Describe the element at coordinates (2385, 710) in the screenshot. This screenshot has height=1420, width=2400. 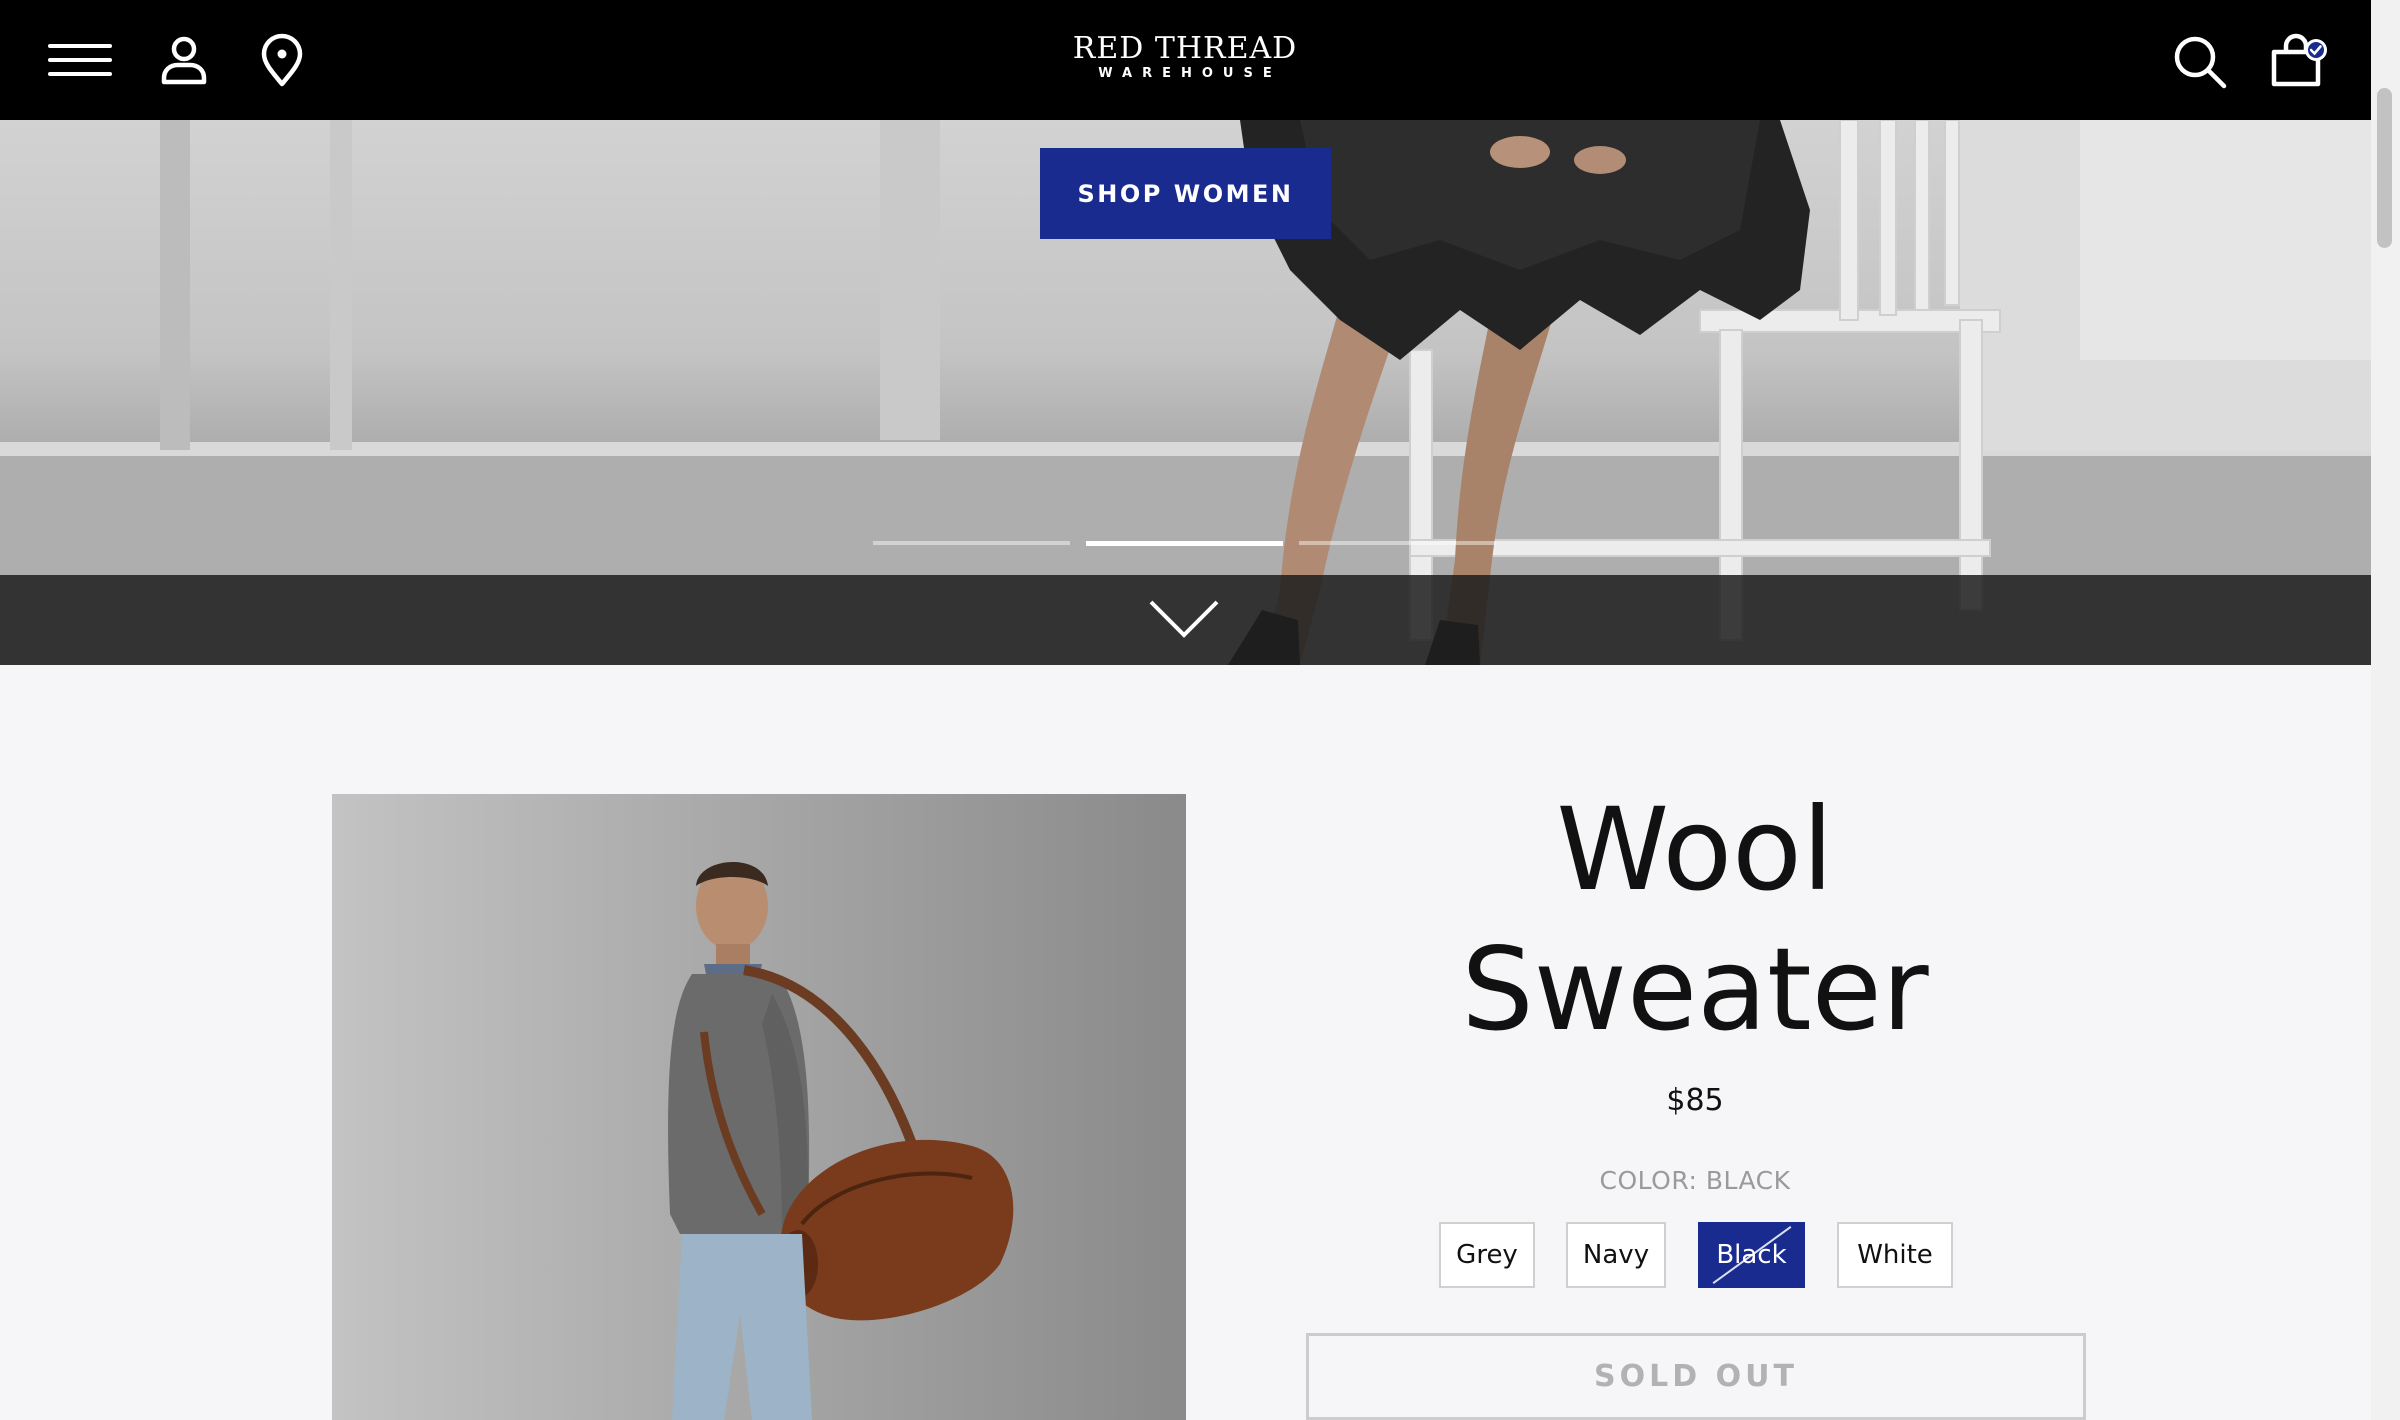
I see `page-scrollbar` at that location.